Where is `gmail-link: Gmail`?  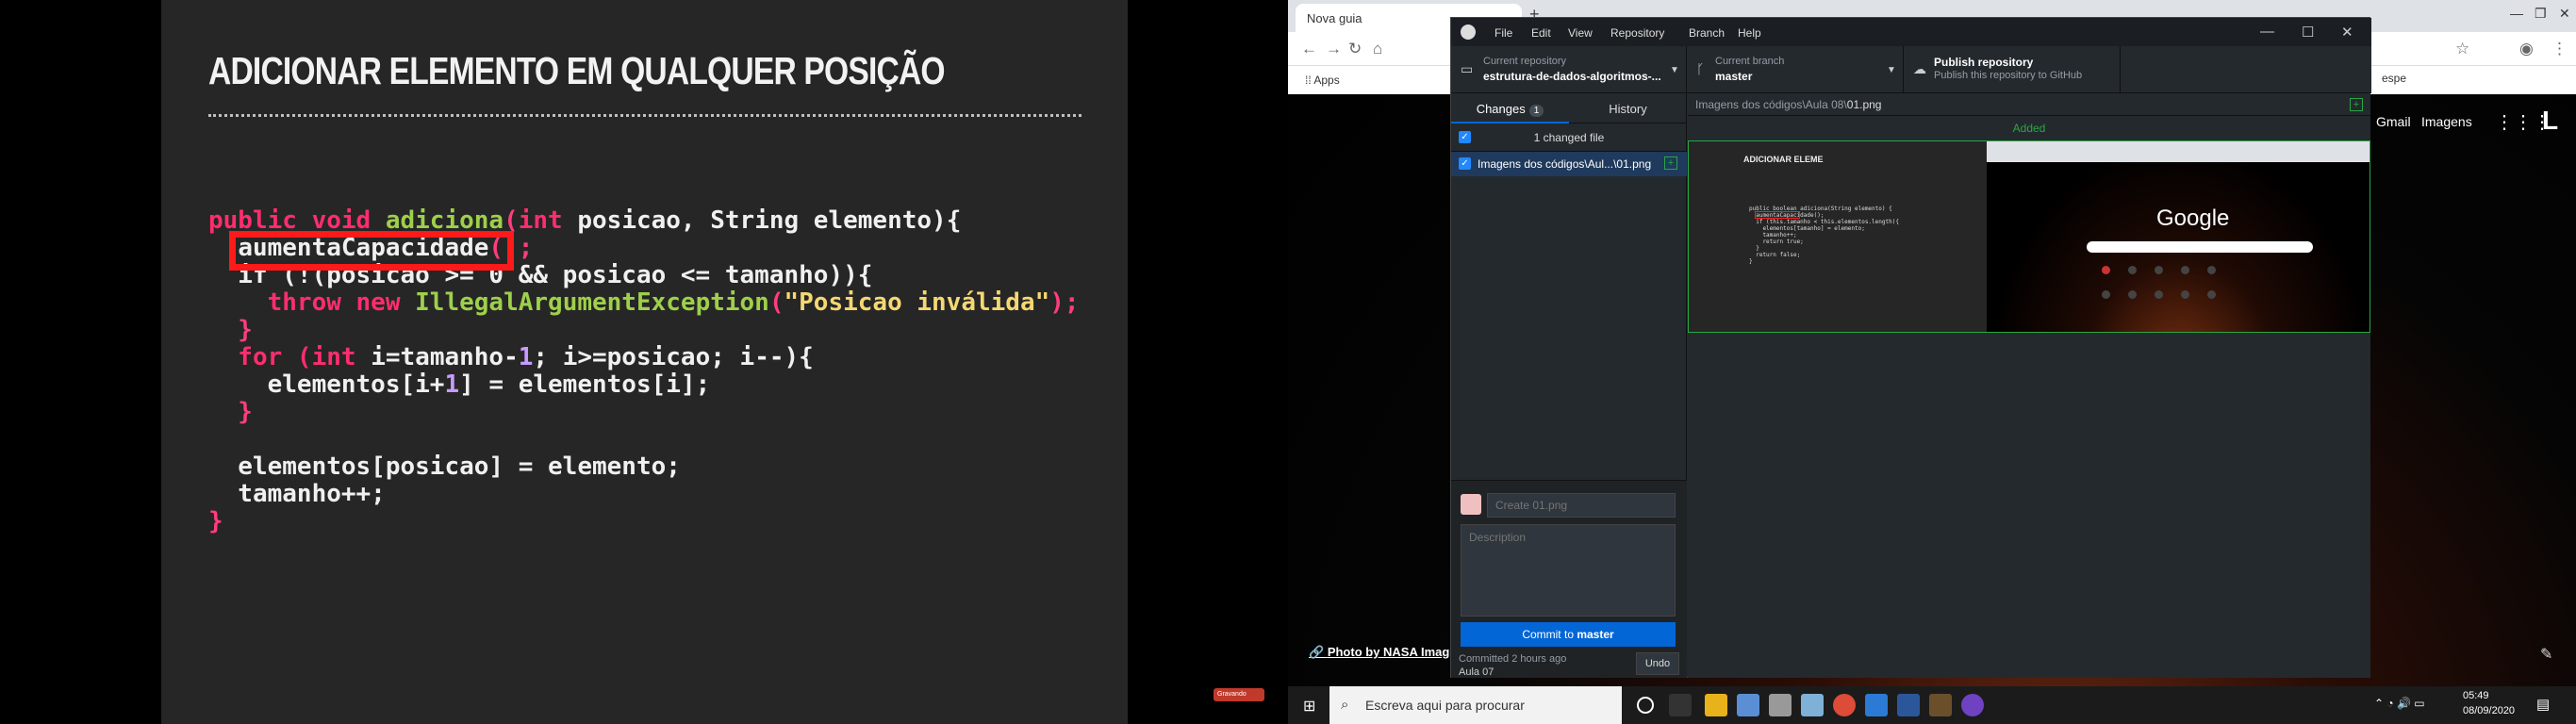
gmail-link: Gmail is located at coordinates (2393, 121).